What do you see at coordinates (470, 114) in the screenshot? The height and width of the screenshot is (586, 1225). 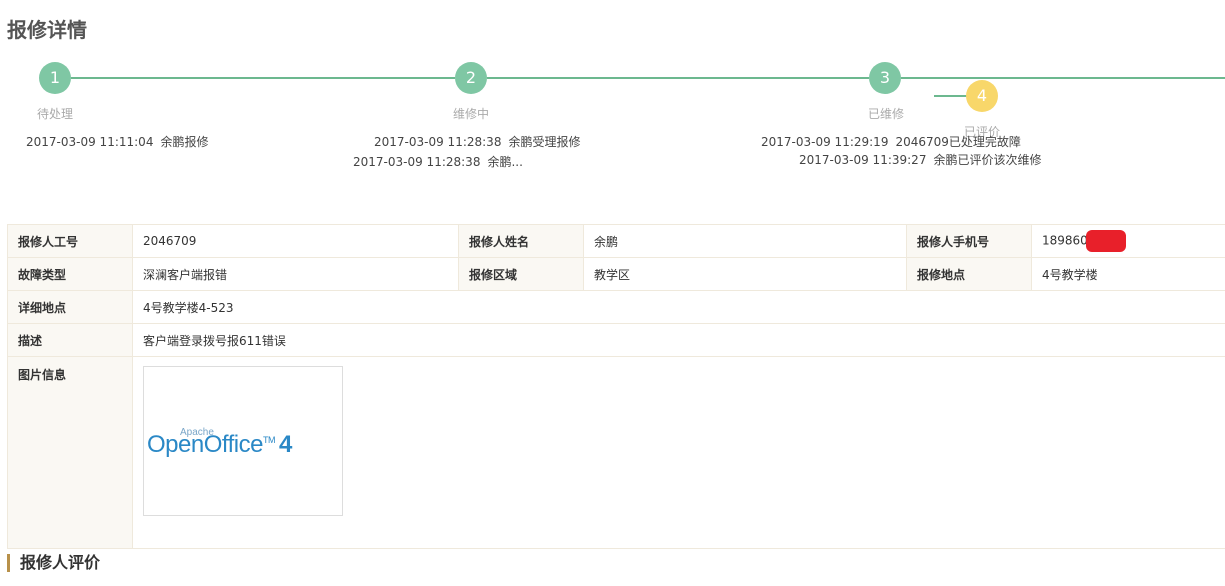 I see `step-2-label: 维修中` at bounding box center [470, 114].